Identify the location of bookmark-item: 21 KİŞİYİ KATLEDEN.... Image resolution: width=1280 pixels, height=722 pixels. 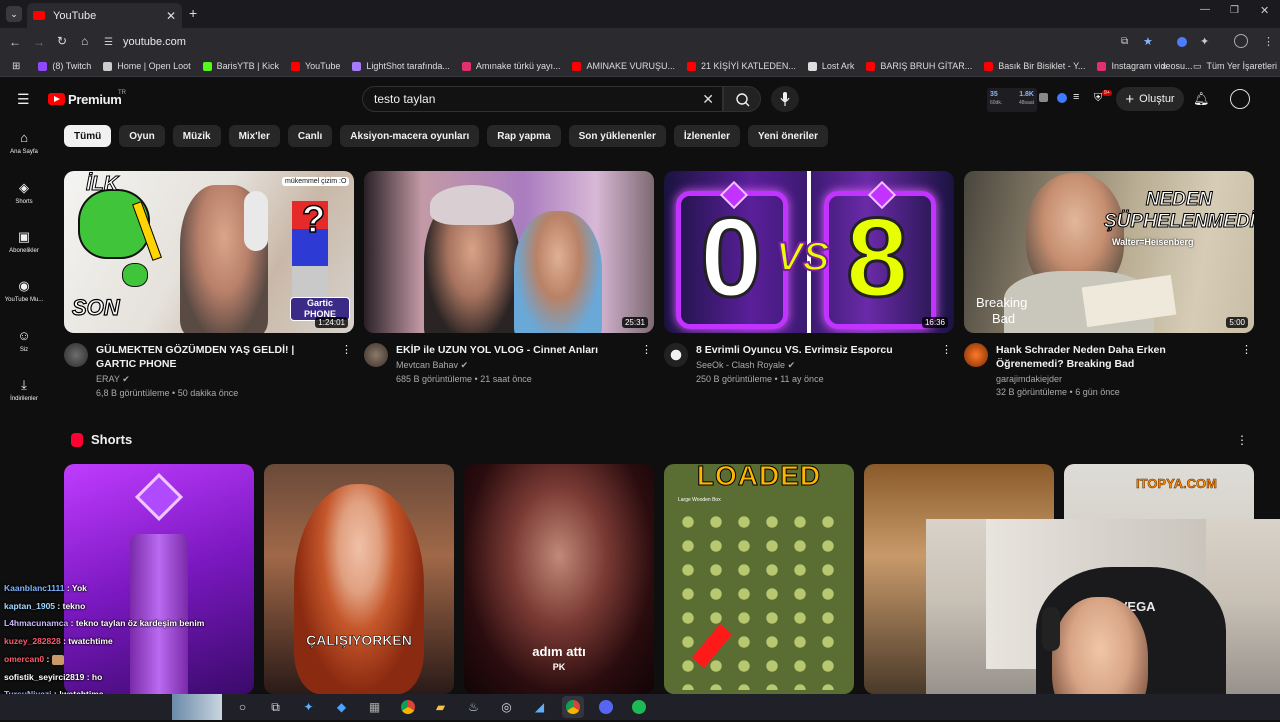
(741, 66).